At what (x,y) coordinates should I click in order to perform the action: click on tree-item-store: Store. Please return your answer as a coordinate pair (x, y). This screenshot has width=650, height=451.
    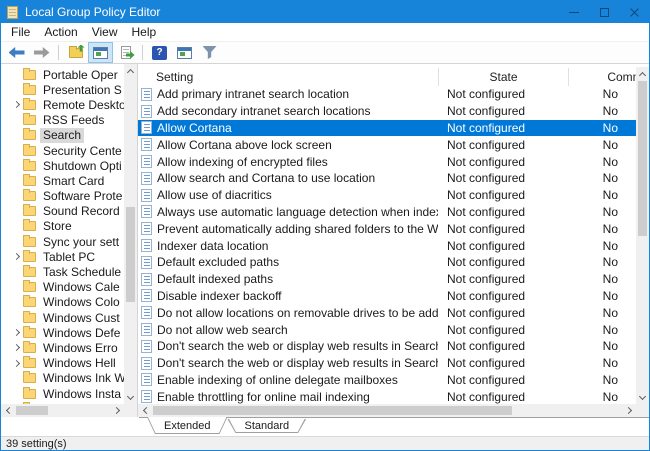
    Looking at the image, I should click on (62, 226).